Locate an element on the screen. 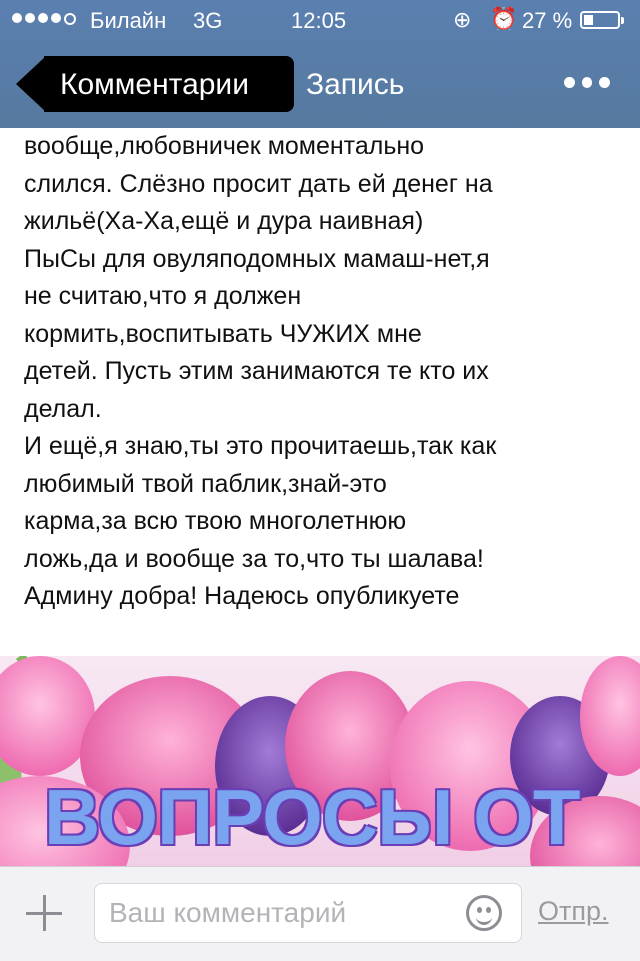 The image size is (640, 961). plus-icon is located at coordinates (44, 913).